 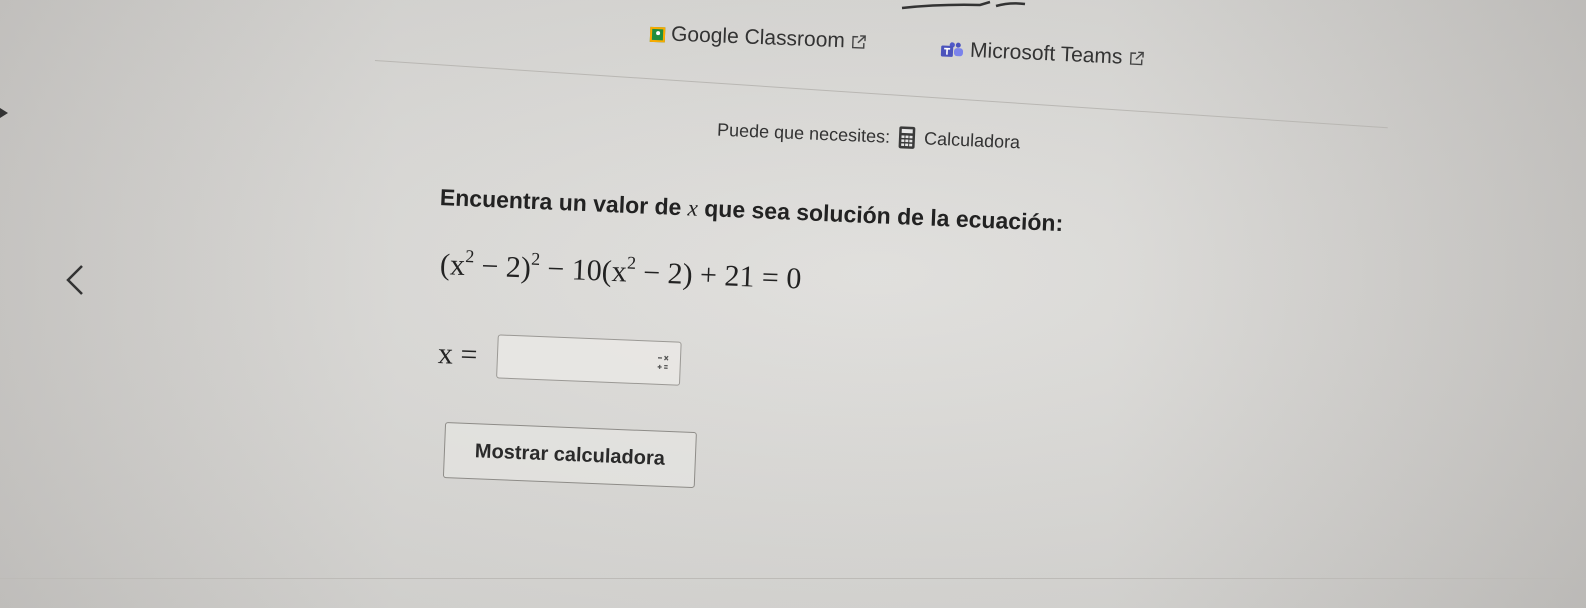 I want to click on equation-open: (x, so click(x=452, y=265).